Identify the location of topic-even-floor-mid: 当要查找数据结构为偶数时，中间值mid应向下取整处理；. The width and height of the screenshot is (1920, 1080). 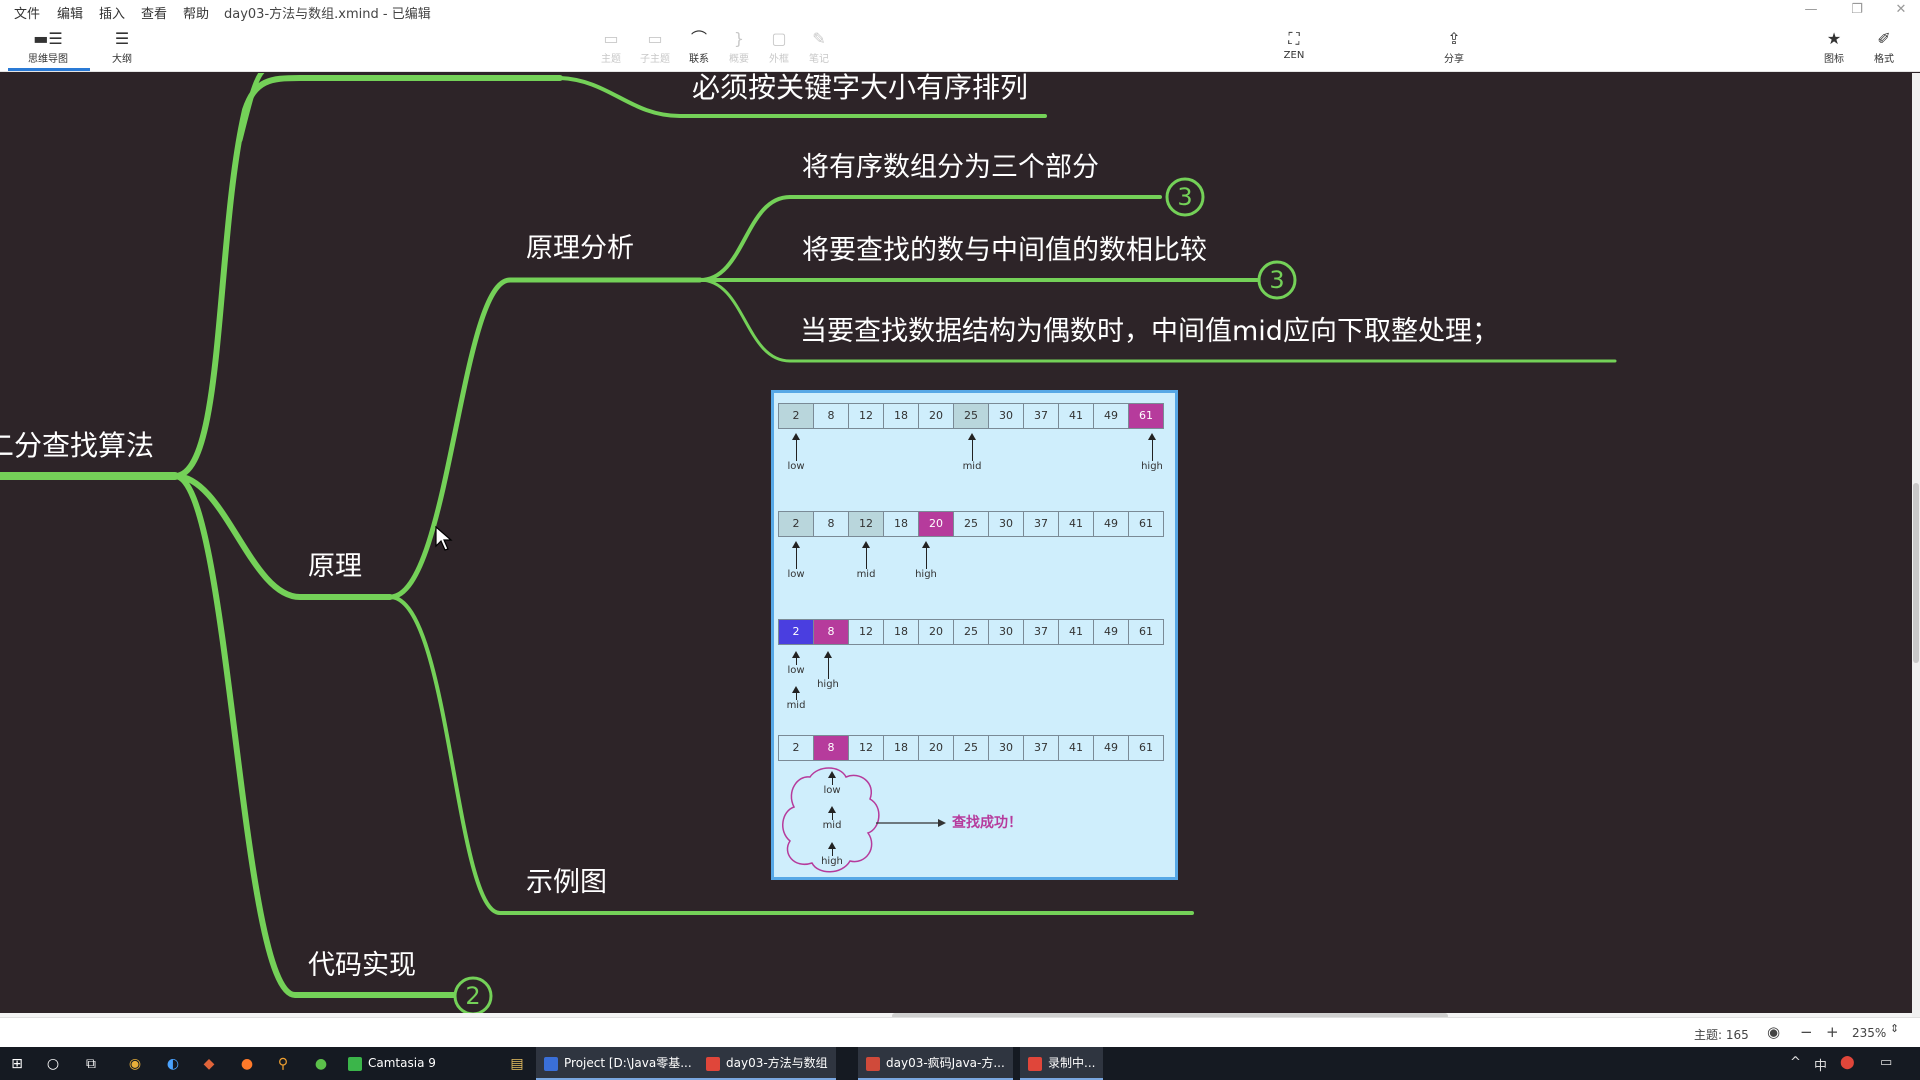
(1149, 331).